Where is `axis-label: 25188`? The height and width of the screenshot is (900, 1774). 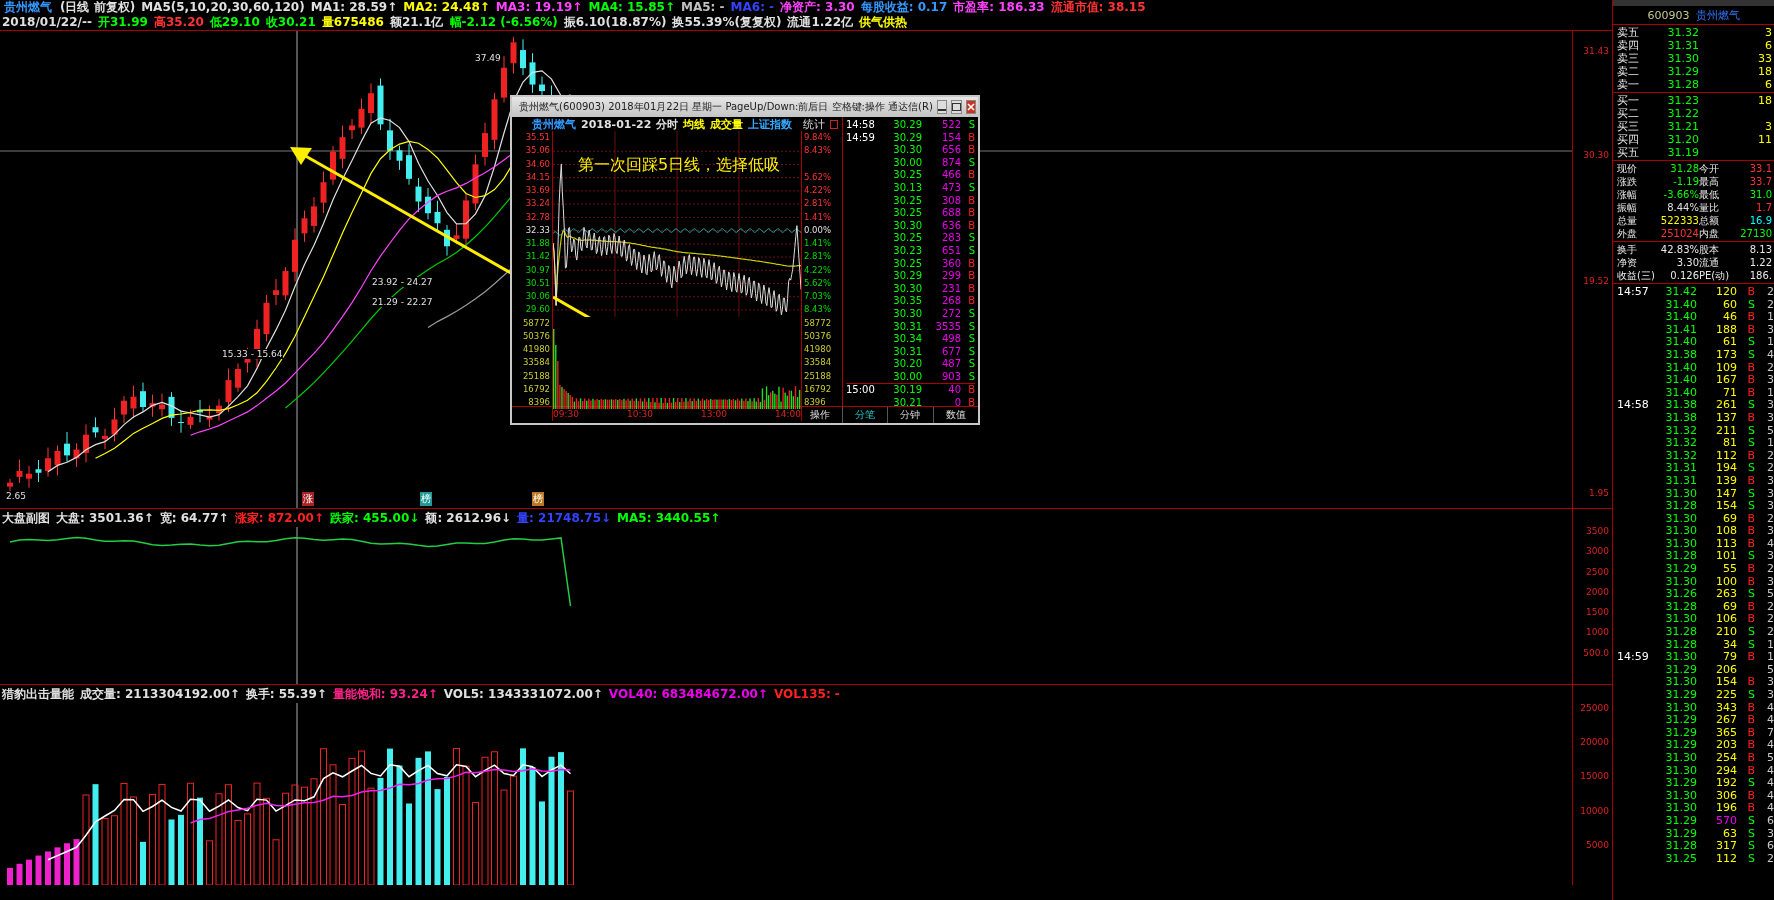 axis-label: 25188 is located at coordinates (535, 376).